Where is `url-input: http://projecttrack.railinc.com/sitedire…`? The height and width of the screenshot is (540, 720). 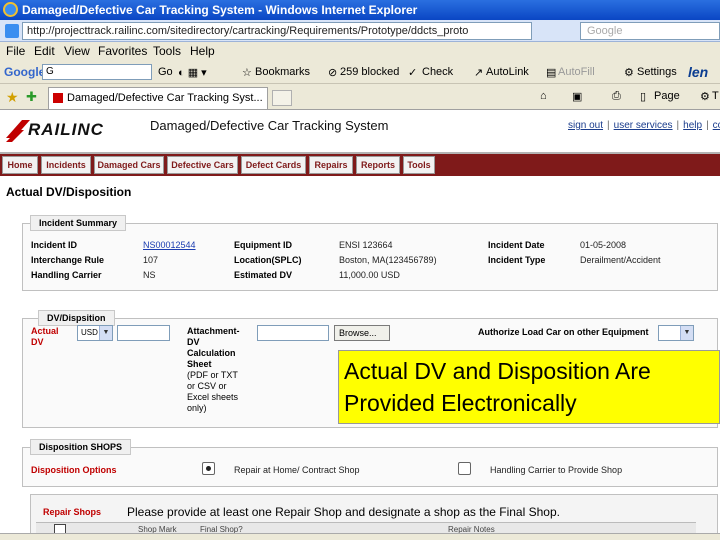 url-input: http://projecttrack.railinc.com/sitedire… is located at coordinates (277, 31).